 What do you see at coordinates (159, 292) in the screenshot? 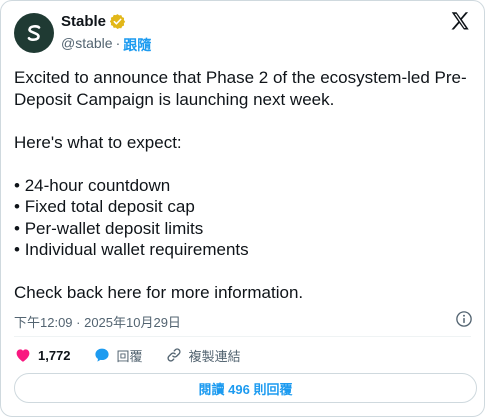
I see `tweet-closing: Check back here for more information.` at bounding box center [159, 292].